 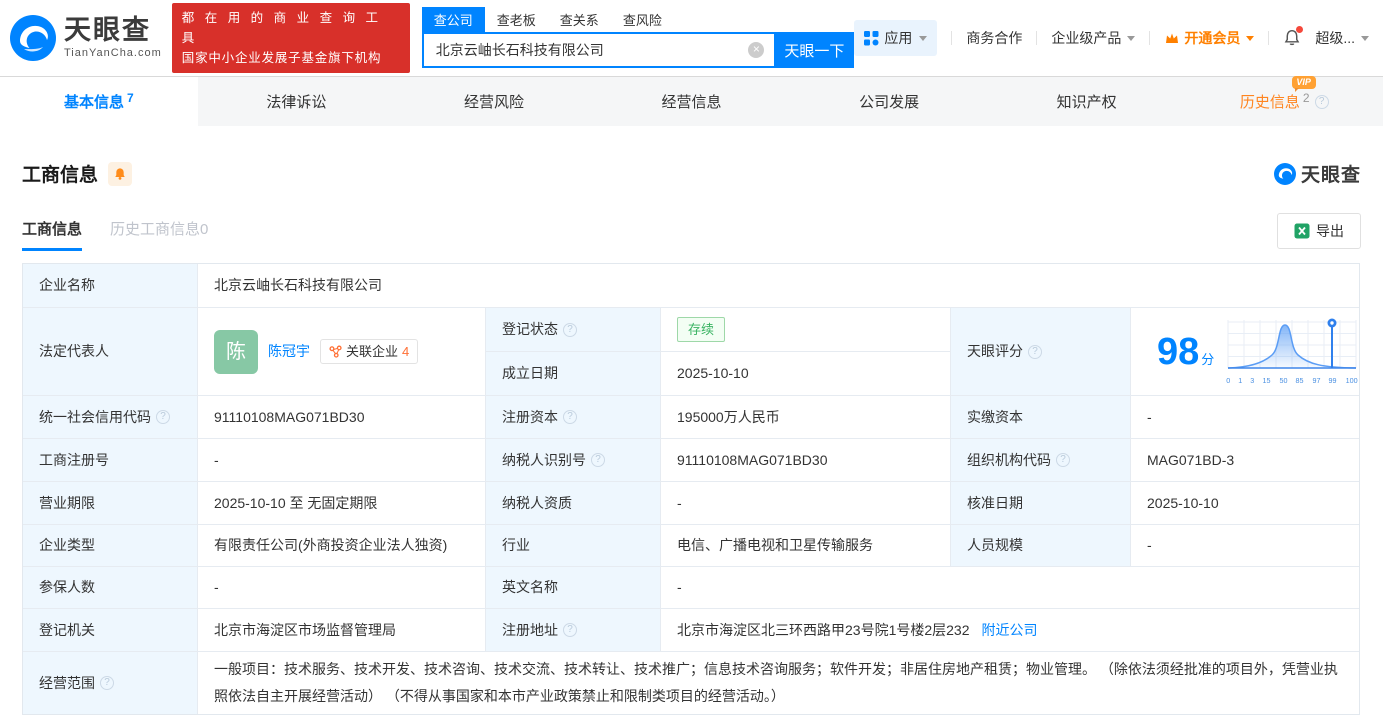 What do you see at coordinates (1041, 546) in the screenshot?
I see `field-label: 人员规模` at bounding box center [1041, 546].